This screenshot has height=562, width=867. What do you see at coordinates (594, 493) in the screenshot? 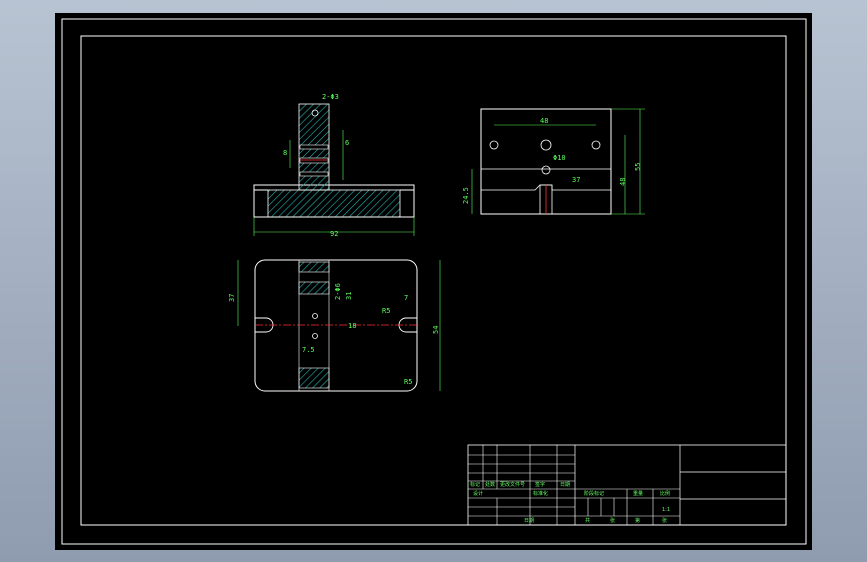
I see `tb-label-stage: 阶段标记` at bounding box center [594, 493].